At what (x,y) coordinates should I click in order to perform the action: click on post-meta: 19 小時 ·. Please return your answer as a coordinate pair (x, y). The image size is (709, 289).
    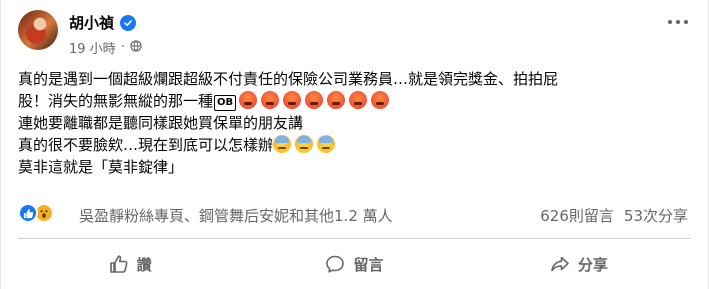
    Looking at the image, I should click on (105, 47).